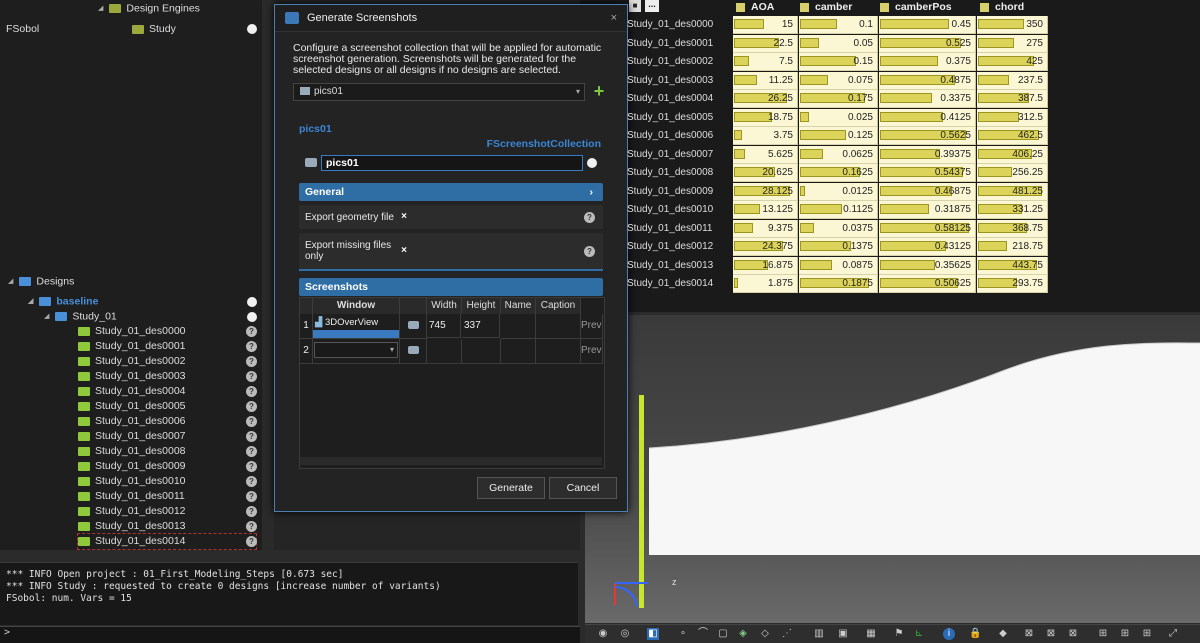 Image resolution: width=1200 pixels, height=643 pixels. What do you see at coordinates (41, 281) in the screenshot?
I see `tree-item-designs: ◢ Designs` at bounding box center [41, 281].